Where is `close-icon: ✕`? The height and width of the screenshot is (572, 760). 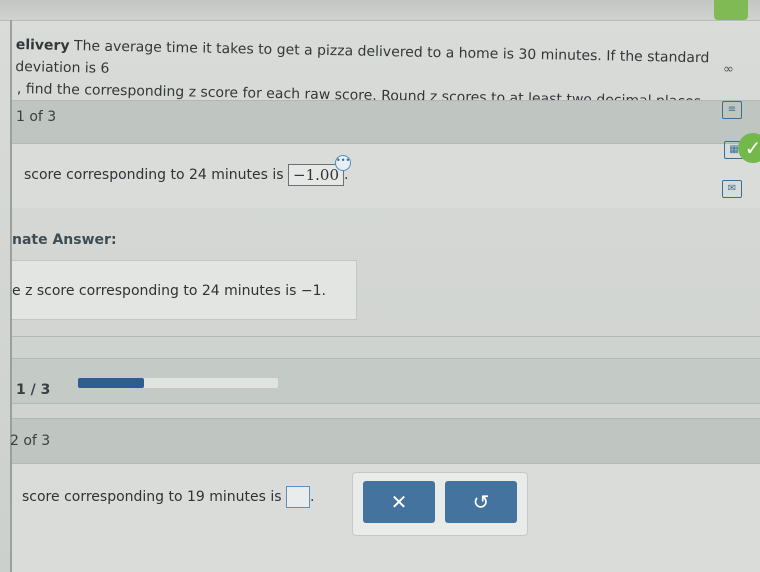 close-icon: ✕ is located at coordinates (399, 502).